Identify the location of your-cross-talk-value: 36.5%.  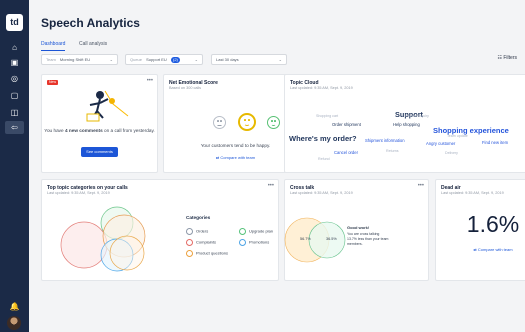
(331, 239).